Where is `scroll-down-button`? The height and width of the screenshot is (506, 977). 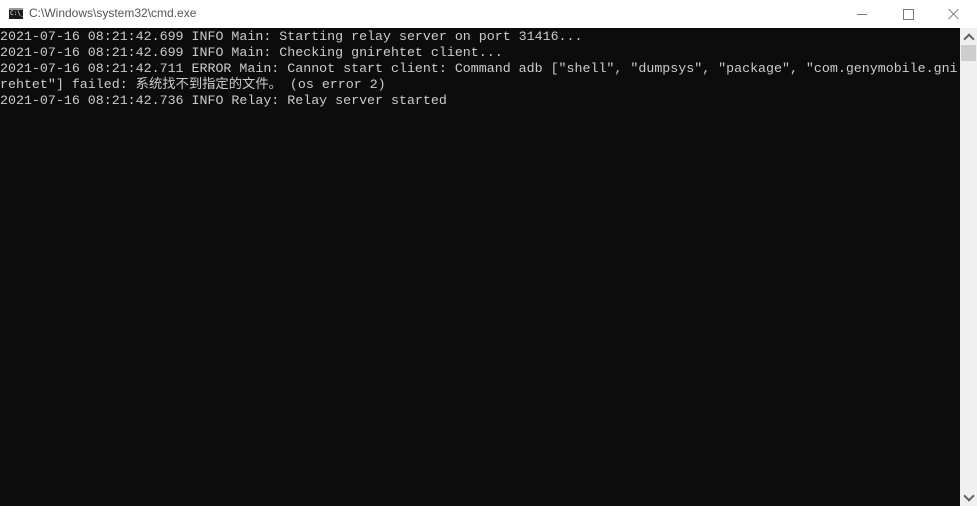
scroll-down-button is located at coordinates (968, 497).